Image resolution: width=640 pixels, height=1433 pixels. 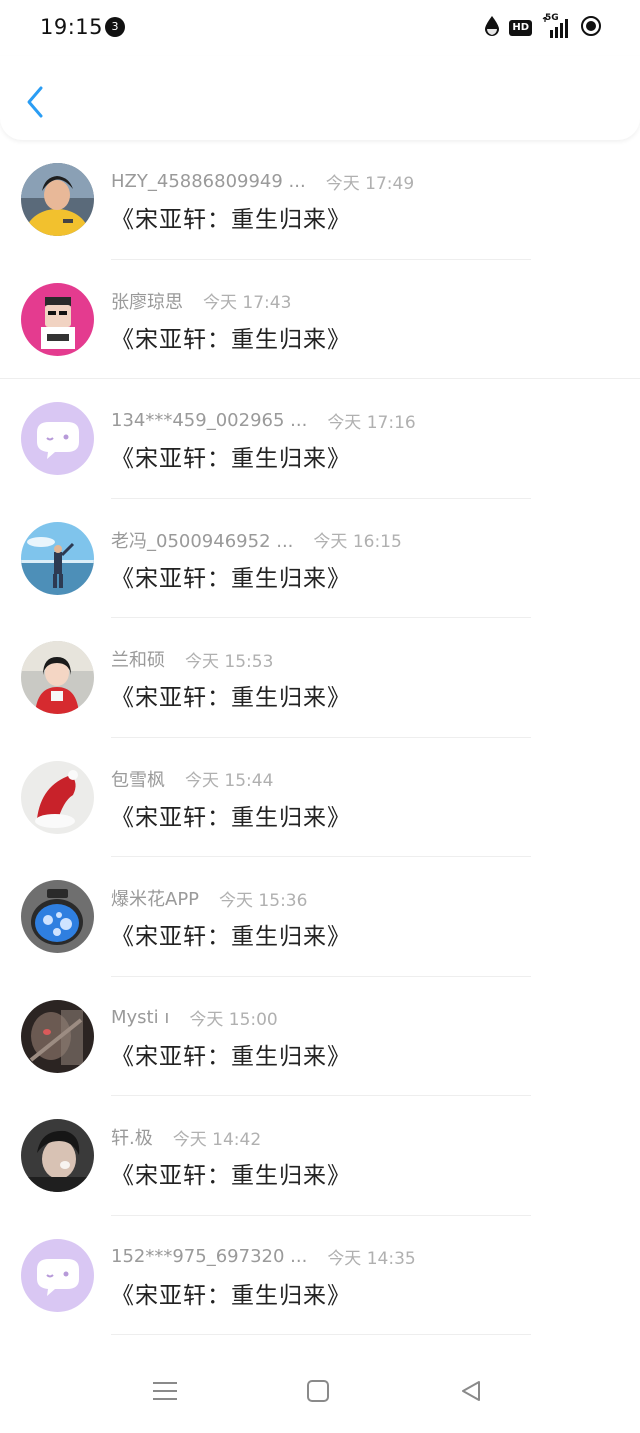 I want to click on system-nav-bar, so click(x=320, y=1386).